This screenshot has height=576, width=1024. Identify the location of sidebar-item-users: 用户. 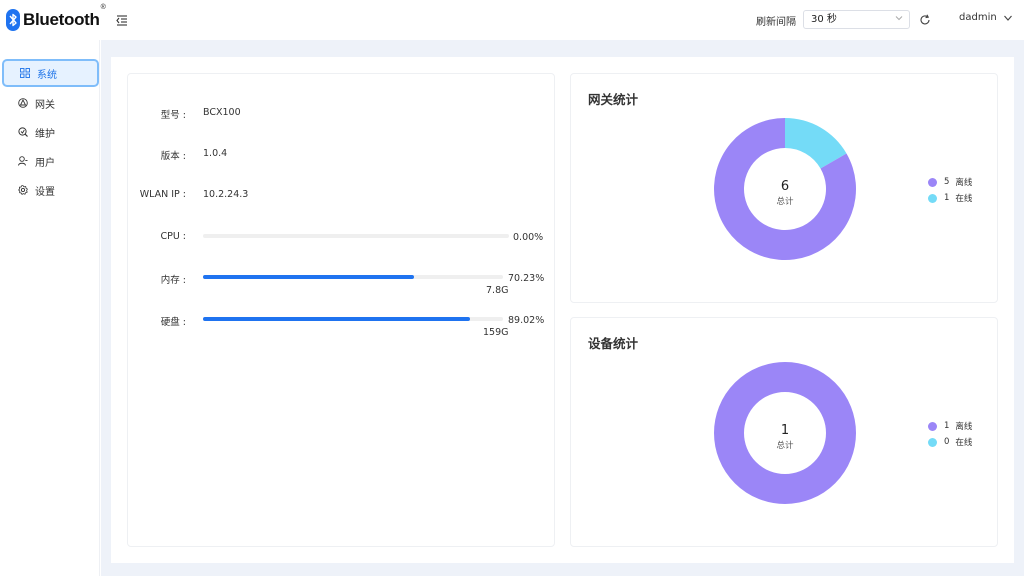
(50, 161).